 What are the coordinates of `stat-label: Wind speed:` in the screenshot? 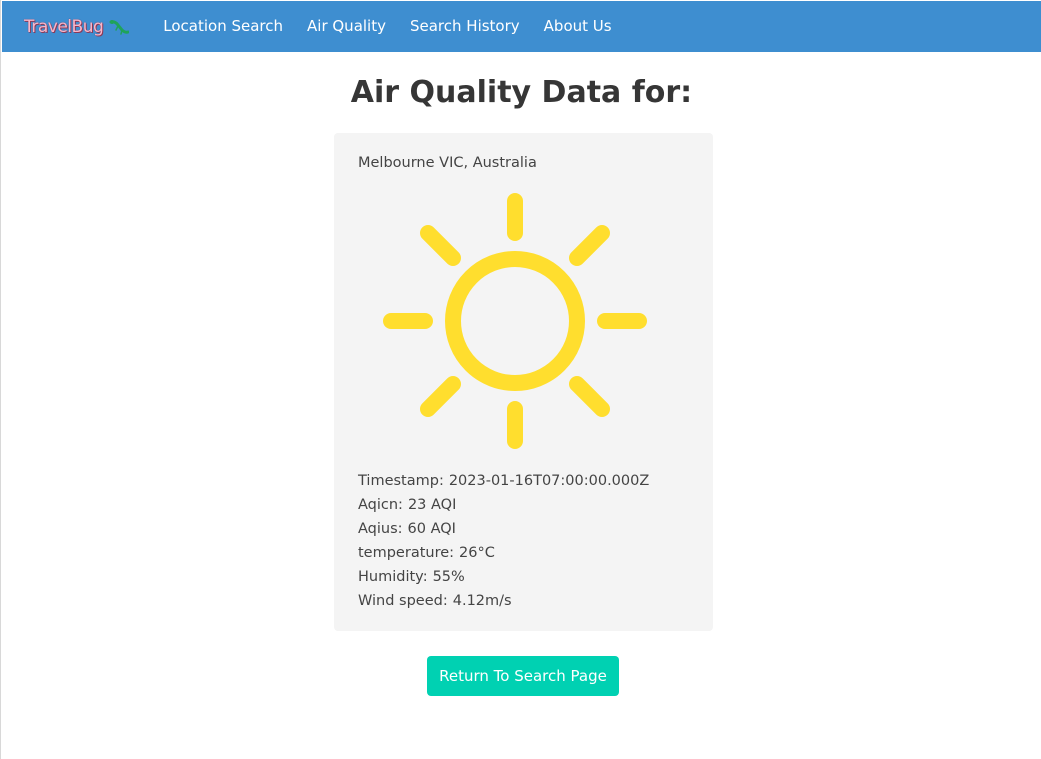 It's located at (403, 601).